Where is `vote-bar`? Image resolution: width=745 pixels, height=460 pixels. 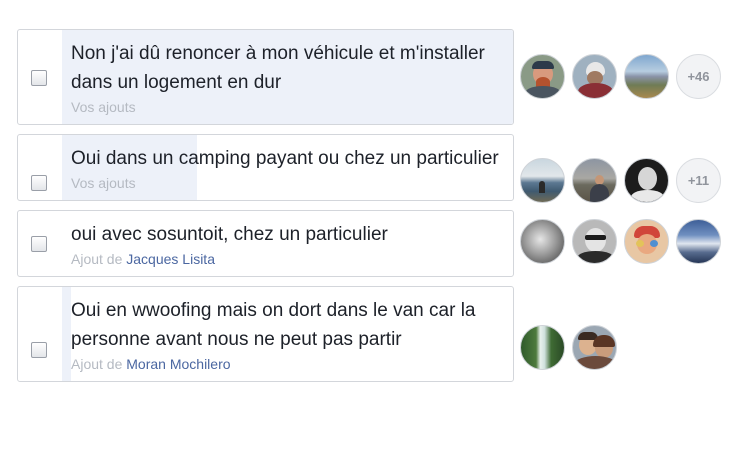
vote-bar is located at coordinates (66, 334).